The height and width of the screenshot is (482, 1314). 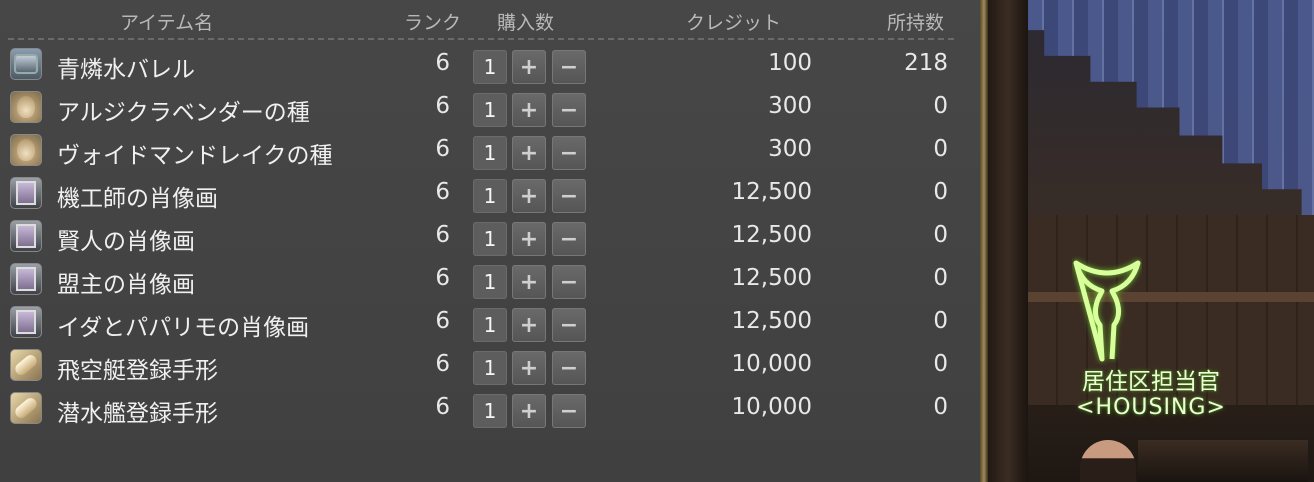 I want to click on header-credit: クレジット, so click(x=733, y=21).